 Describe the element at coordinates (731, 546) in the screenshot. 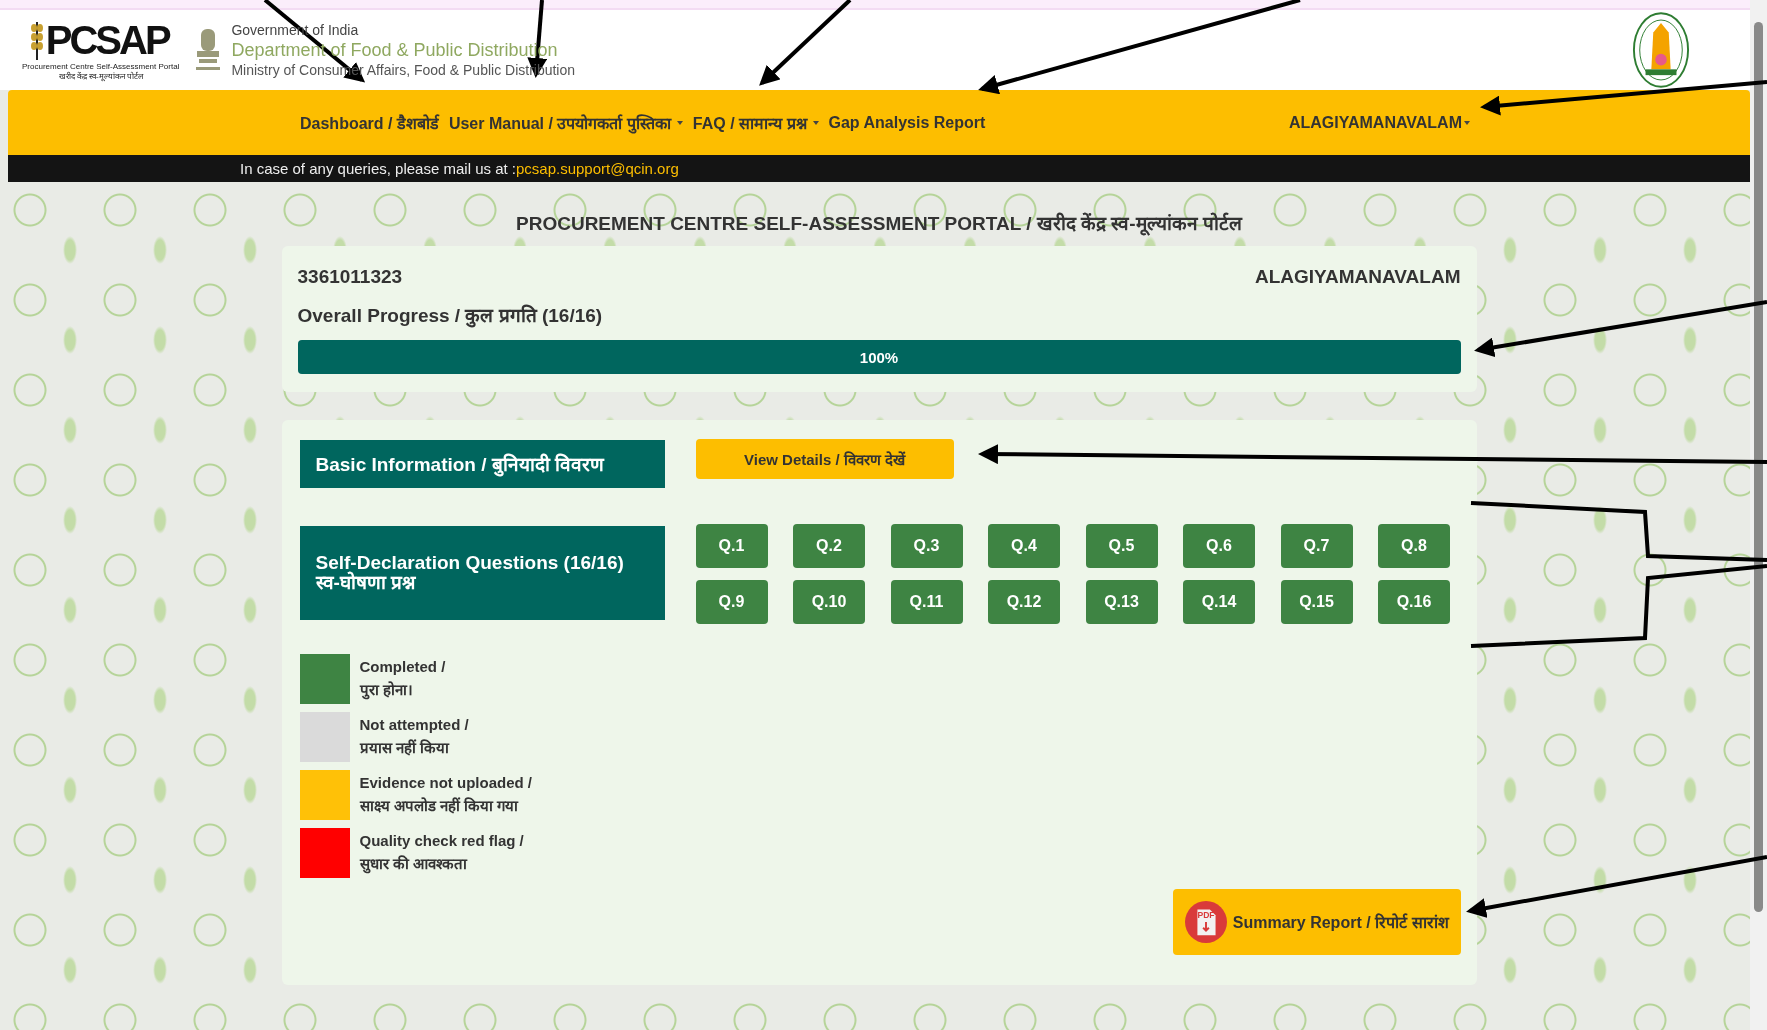

I see `question-button: Q.1` at that location.